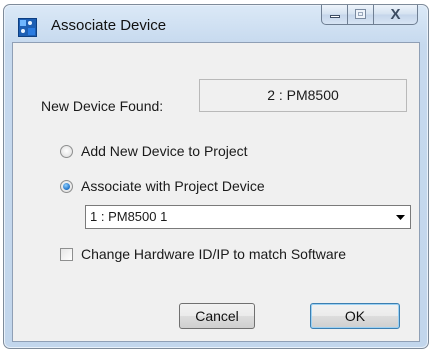 This screenshot has width=434, height=356. What do you see at coordinates (27, 27) in the screenshot?
I see `device-app-icon` at bounding box center [27, 27].